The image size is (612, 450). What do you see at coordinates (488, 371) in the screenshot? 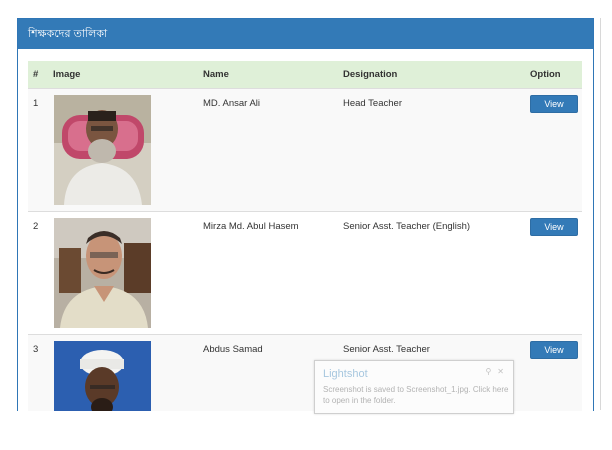
I see `search-icon: ⚲` at bounding box center [488, 371].